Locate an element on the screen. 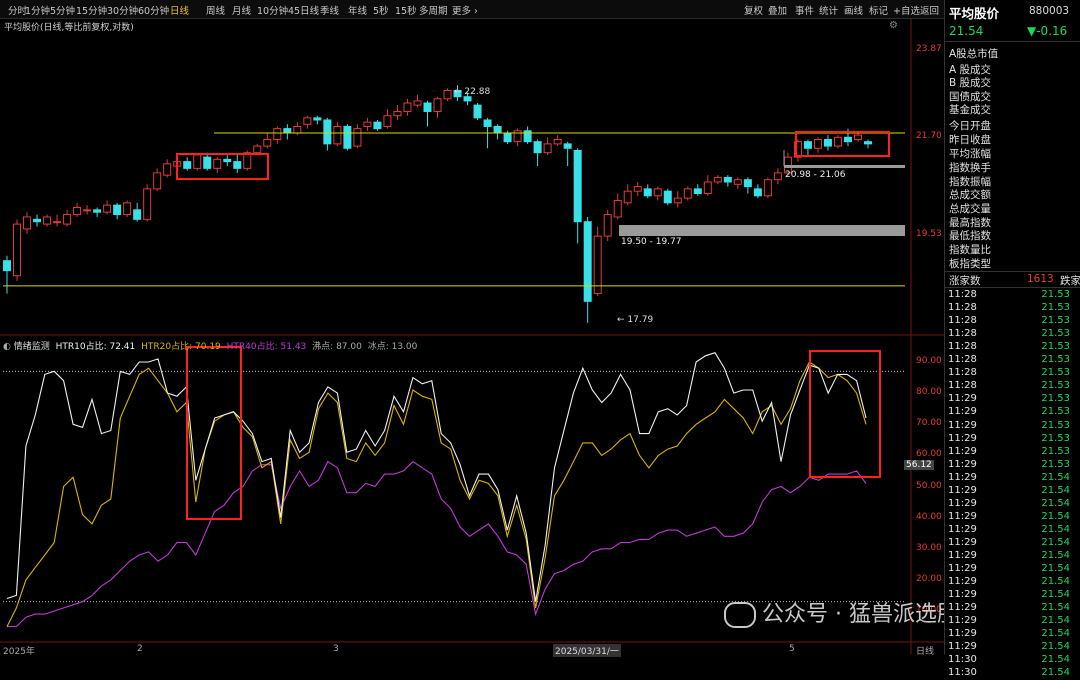  lower-zone-label: 19.50 - 19.77 is located at coordinates (651, 242).